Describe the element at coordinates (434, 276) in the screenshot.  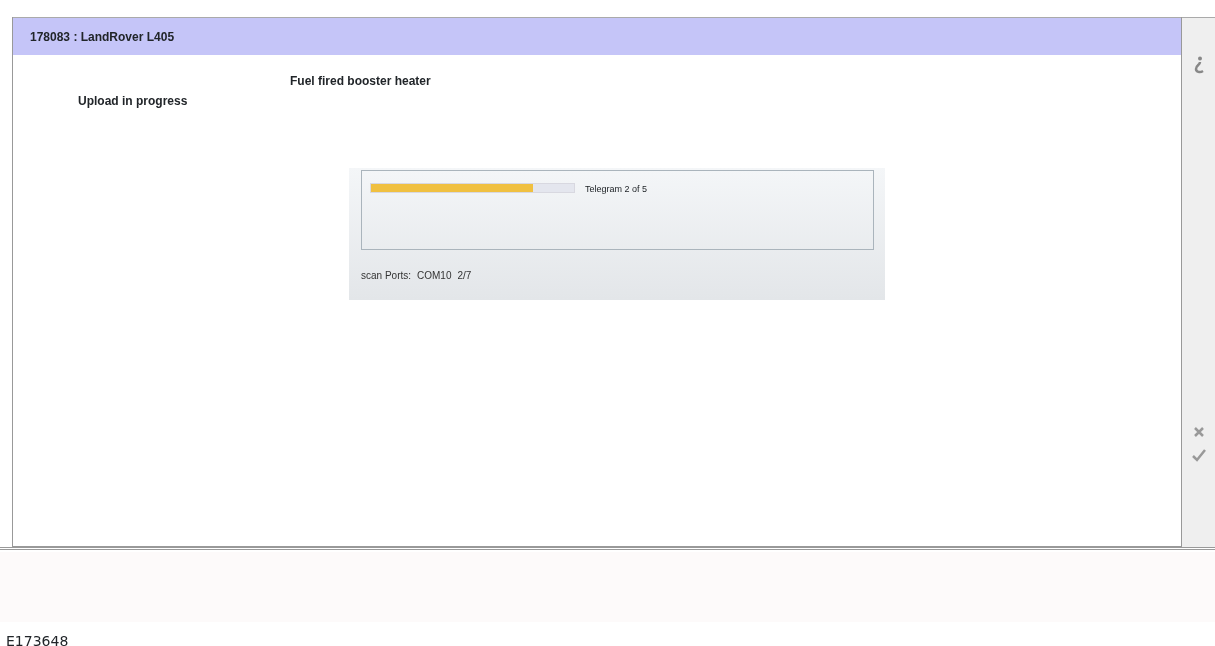
I see `port-name: COM10` at that location.